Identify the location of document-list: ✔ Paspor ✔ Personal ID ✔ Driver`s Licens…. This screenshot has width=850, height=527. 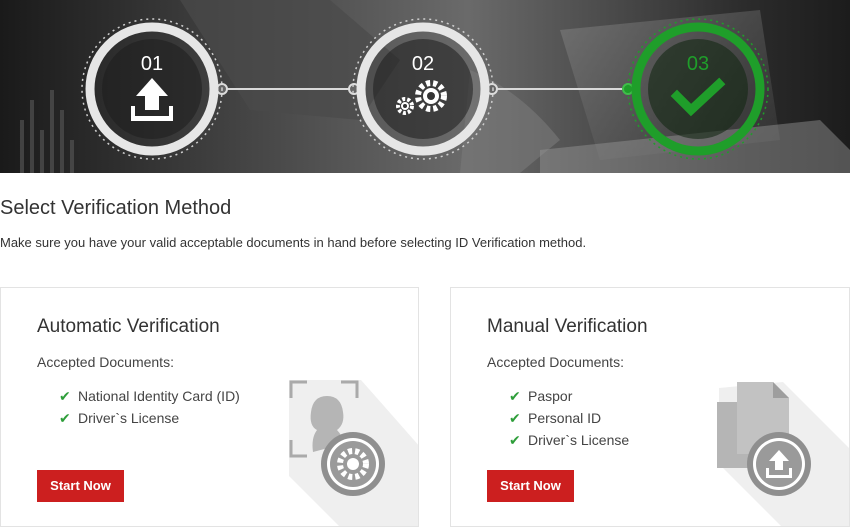
(569, 418).